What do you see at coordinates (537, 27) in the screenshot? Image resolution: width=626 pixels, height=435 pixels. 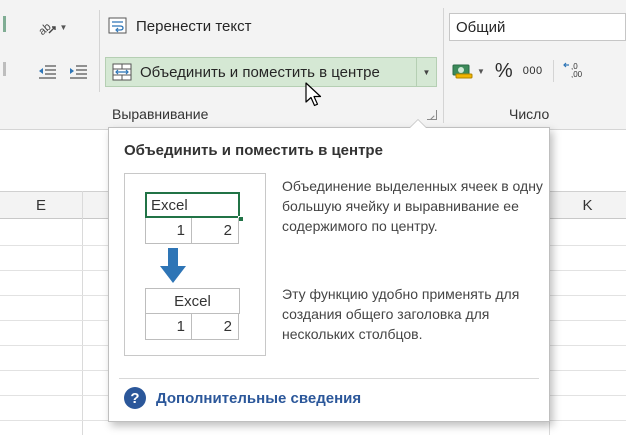 I see `number-format-select: Общий` at bounding box center [537, 27].